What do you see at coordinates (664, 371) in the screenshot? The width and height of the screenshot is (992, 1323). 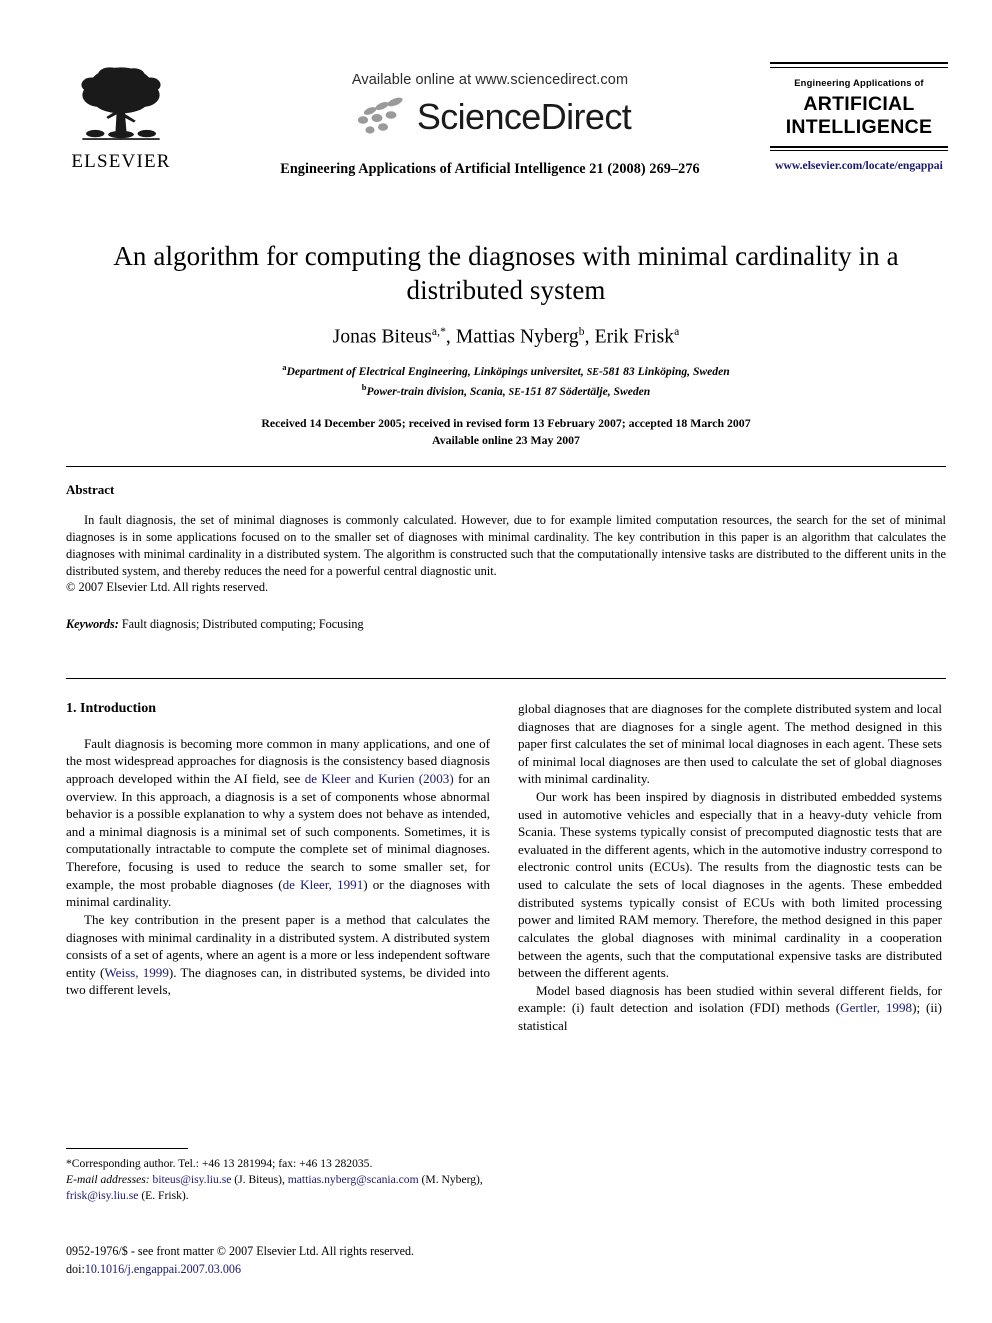 I see `affiliation-text-rest: -581 83 Linköping, Sweden` at bounding box center [664, 371].